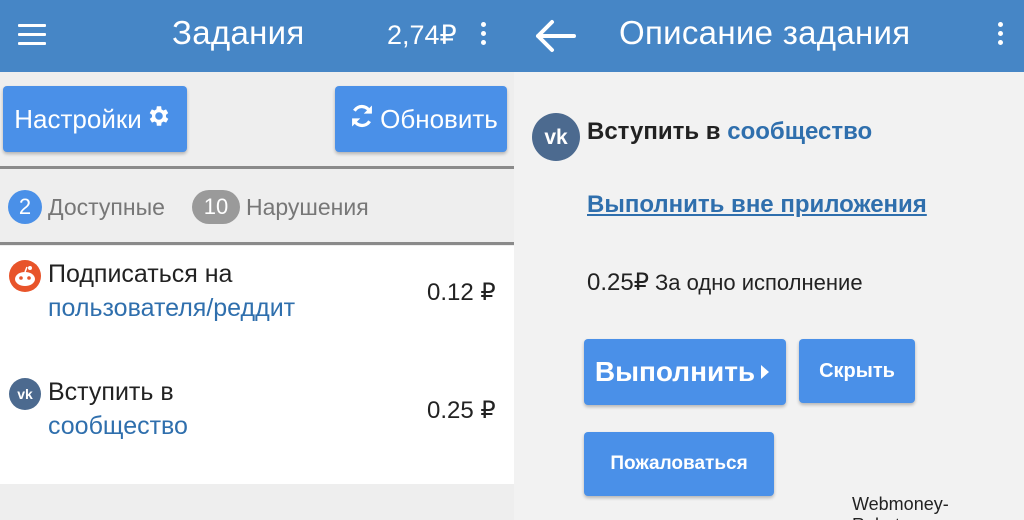 This screenshot has height=520, width=1024. What do you see at coordinates (422, 35) in the screenshot?
I see `balance: 2,74₽` at bounding box center [422, 35].